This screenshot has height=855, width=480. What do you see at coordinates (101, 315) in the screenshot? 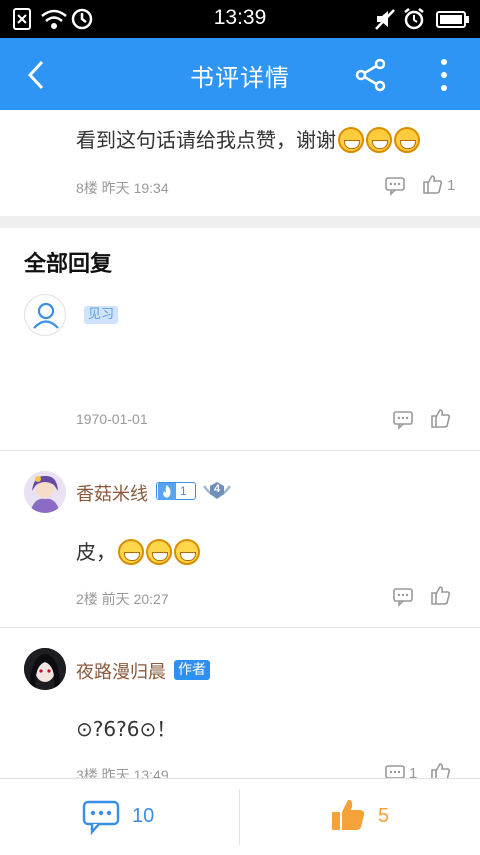
I see `level-badge: 见习` at bounding box center [101, 315].